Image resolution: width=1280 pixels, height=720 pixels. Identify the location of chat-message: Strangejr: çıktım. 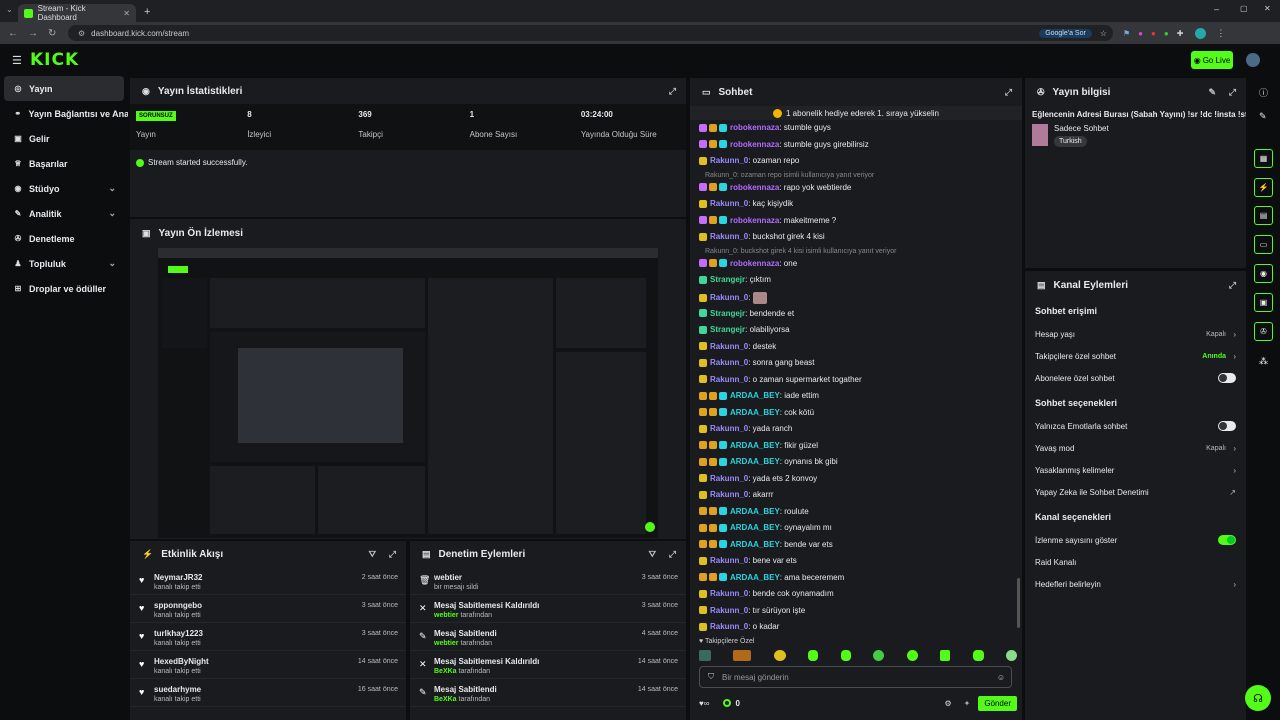
(735, 279).